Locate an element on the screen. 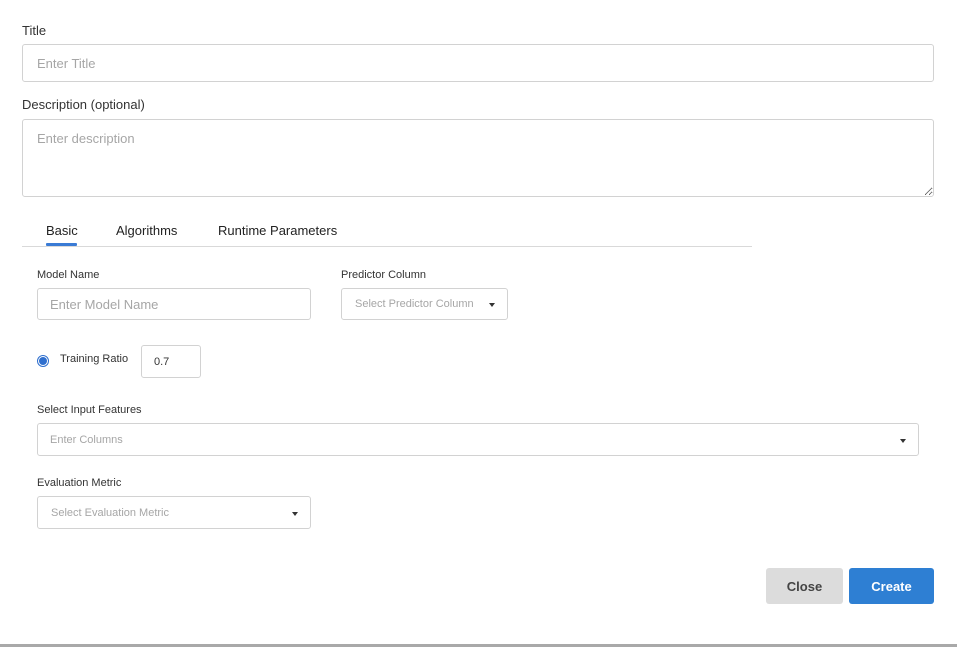  tab-runtime-parameters-label: Runtime Parameters is located at coordinates (278, 230).